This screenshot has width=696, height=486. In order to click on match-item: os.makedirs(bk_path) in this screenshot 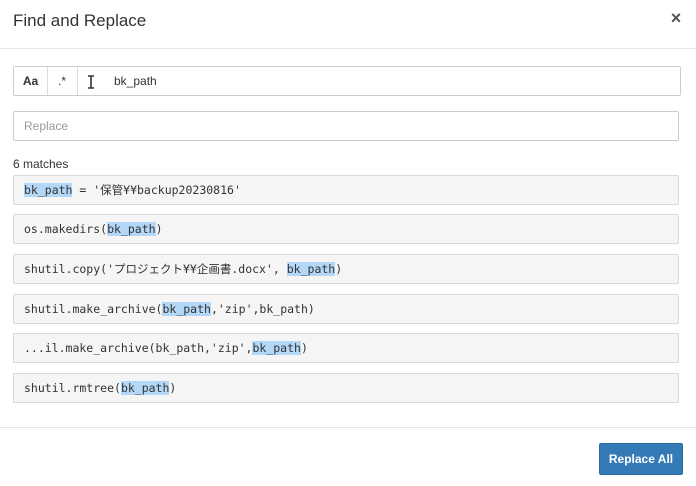, I will do `click(346, 229)`.